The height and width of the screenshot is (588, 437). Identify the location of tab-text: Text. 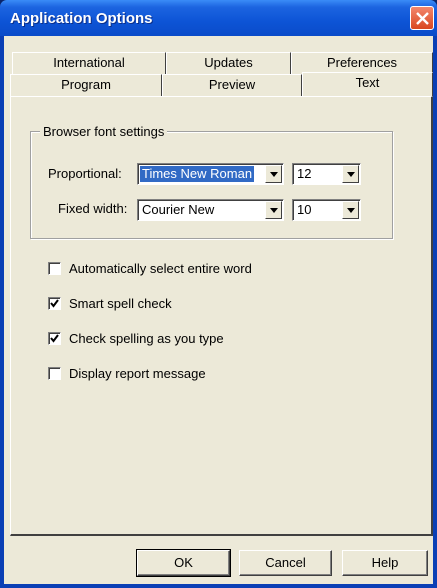
(367, 84).